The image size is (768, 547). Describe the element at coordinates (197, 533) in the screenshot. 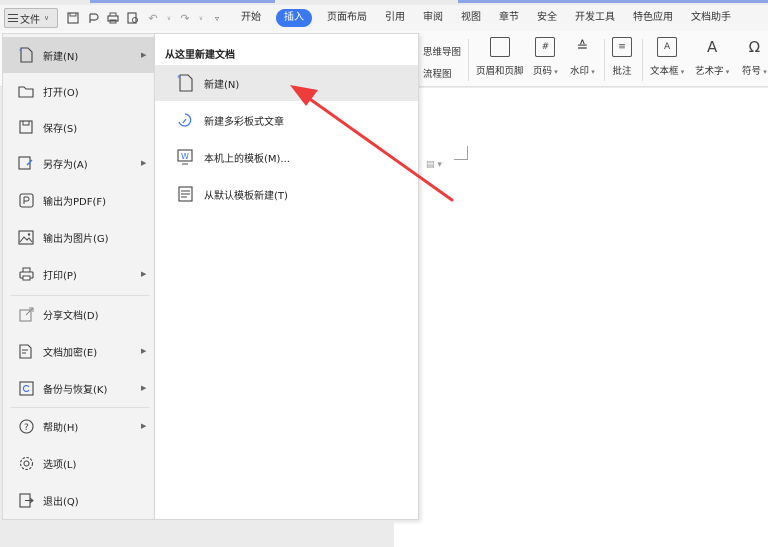

I see `status-area` at that location.